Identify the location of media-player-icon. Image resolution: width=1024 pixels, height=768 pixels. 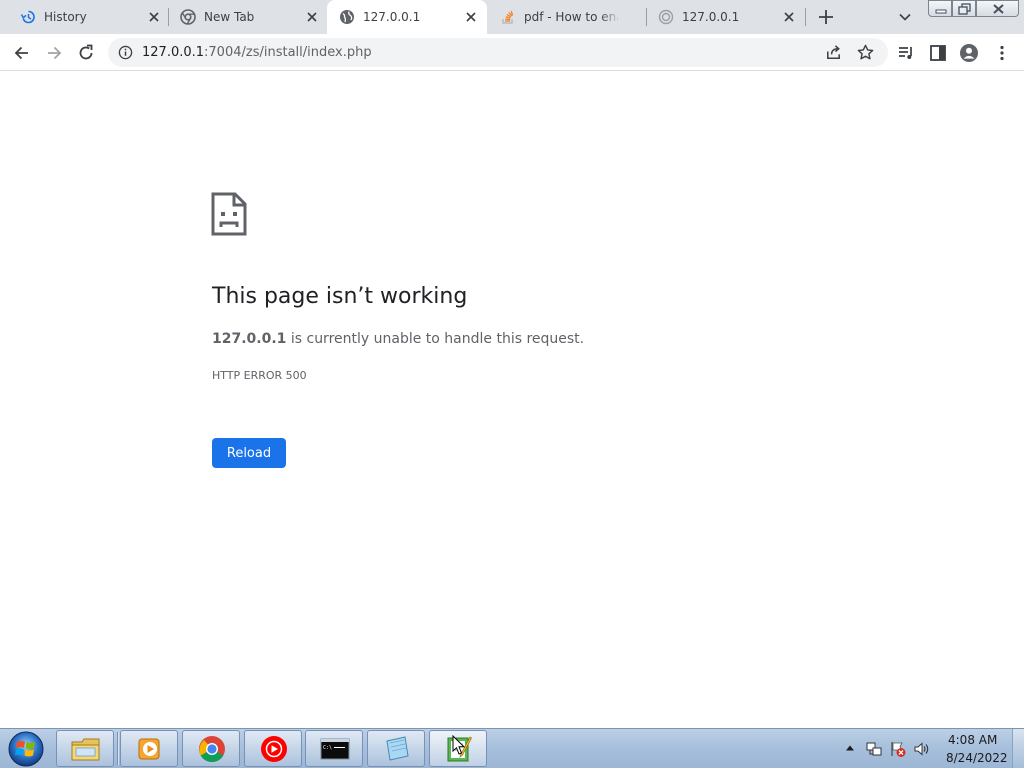
(149, 749).